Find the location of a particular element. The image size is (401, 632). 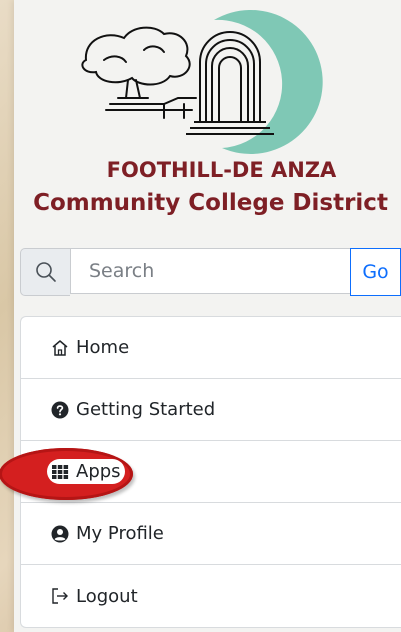

logout-icon is located at coordinates (60, 596).